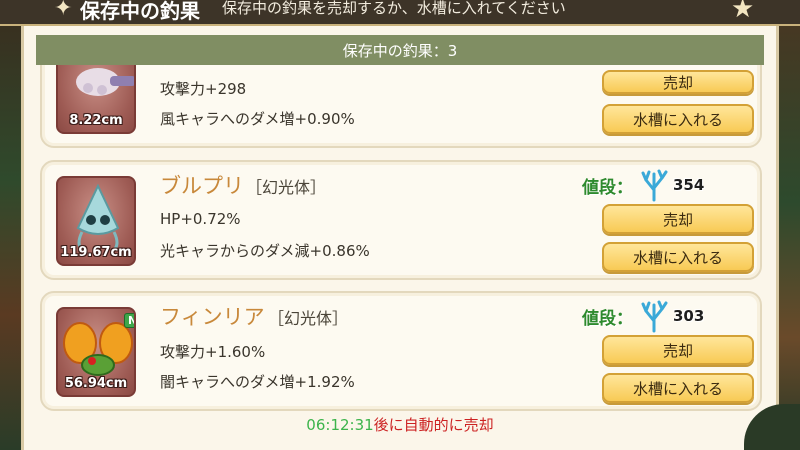  What do you see at coordinates (743, 12) in the screenshot?
I see `star-icon: ★` at bounding box center [743, 12].